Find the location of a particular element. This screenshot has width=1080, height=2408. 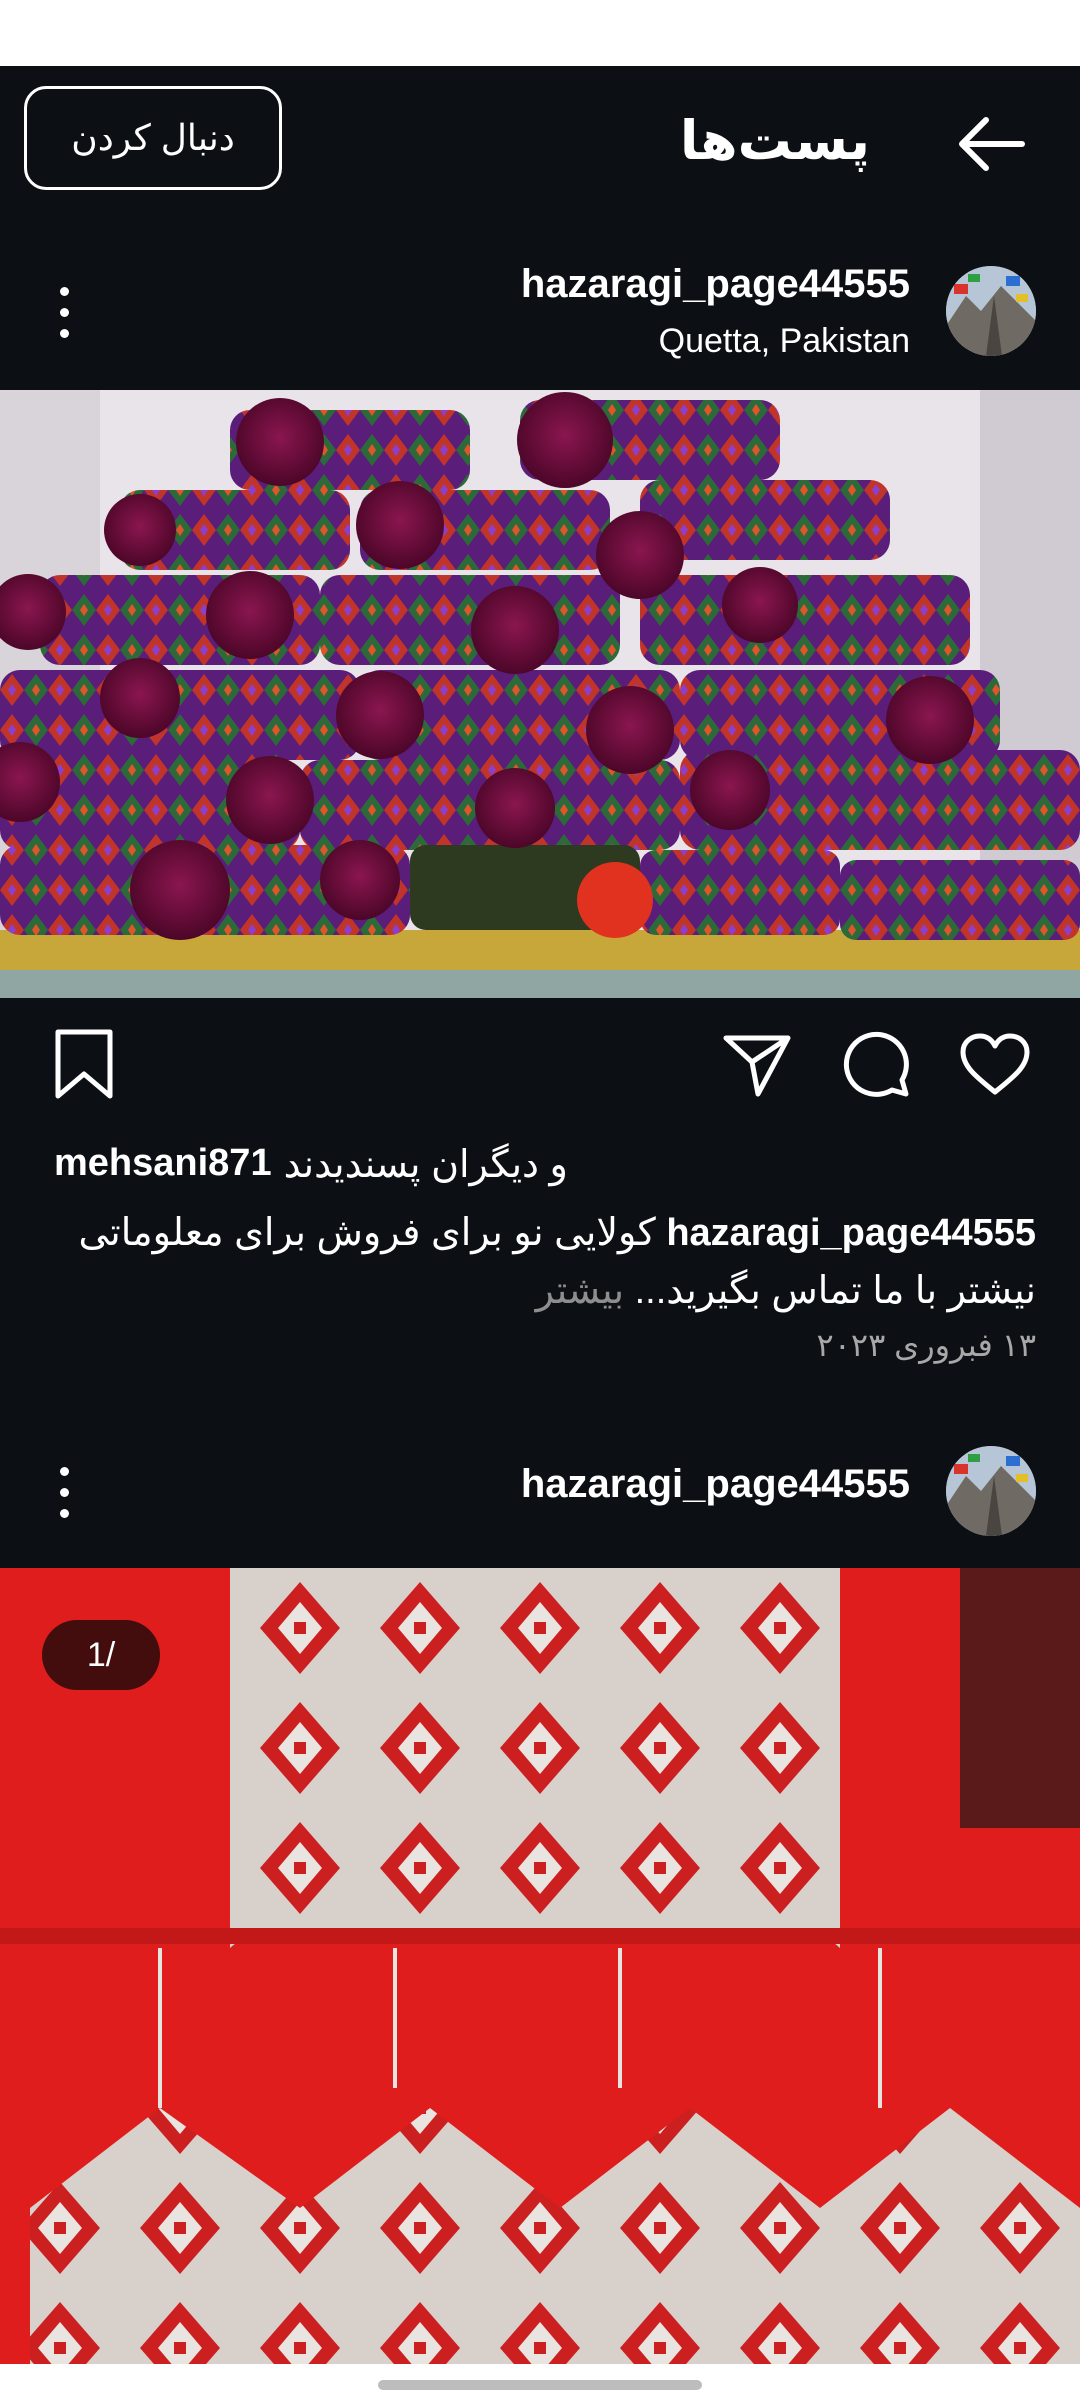

comment-button is located at coordinates (876, 1064).